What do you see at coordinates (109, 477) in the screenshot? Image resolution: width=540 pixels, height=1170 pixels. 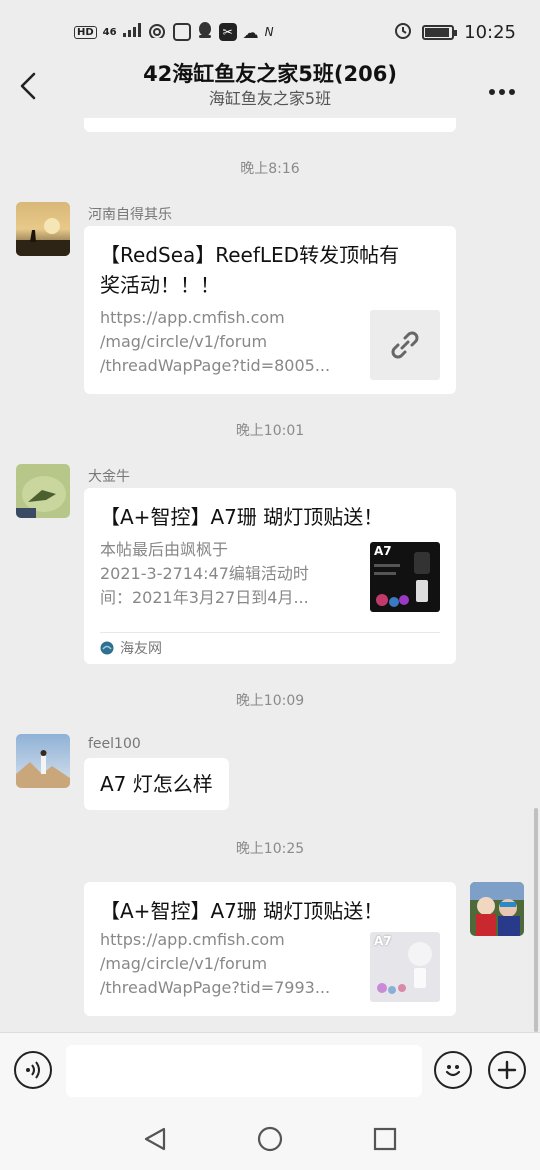 I see `sender-name: 大金牛` at bounding box center [109, 477].